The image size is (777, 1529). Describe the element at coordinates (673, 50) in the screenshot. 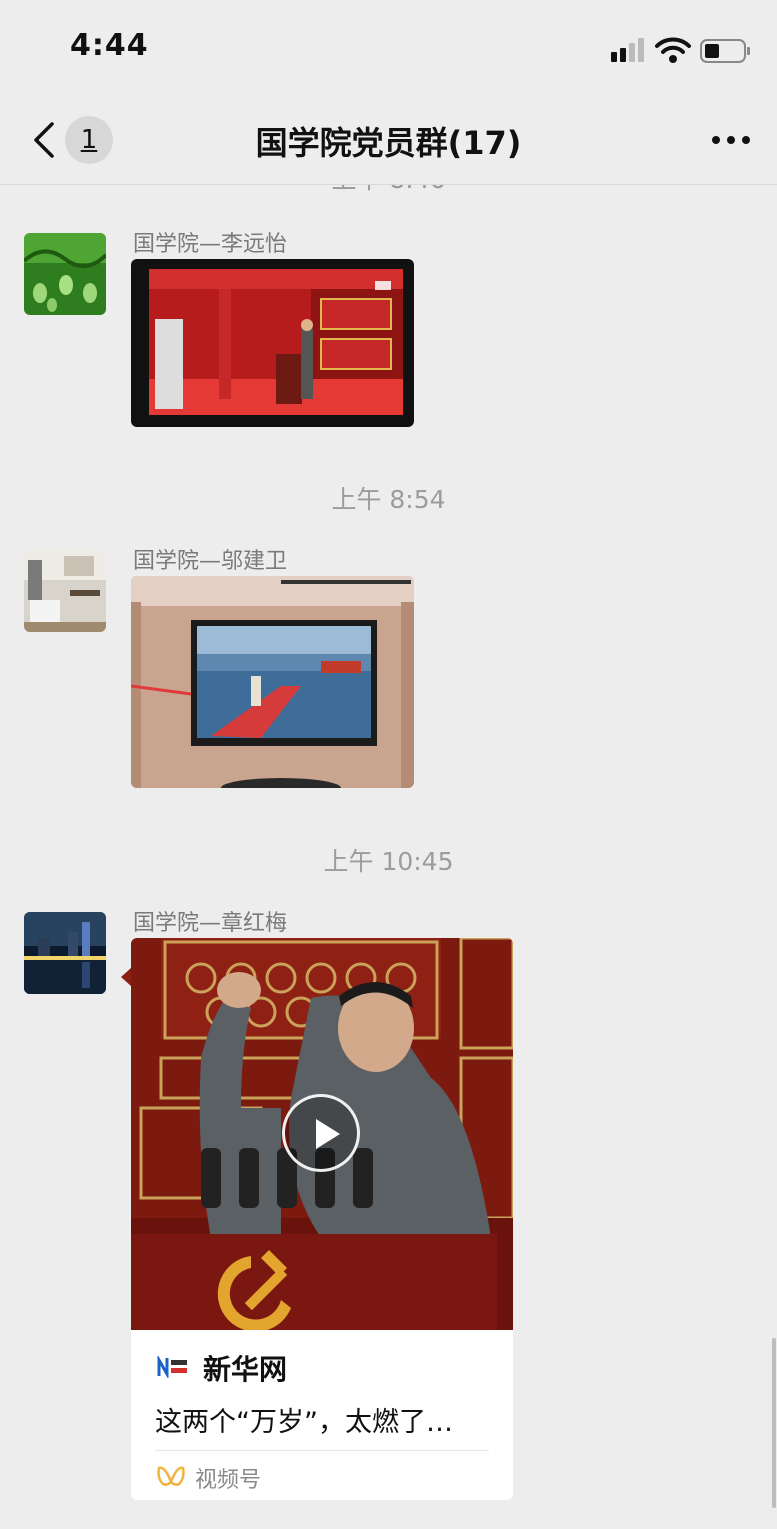

I see `wifi-icon` at that location.